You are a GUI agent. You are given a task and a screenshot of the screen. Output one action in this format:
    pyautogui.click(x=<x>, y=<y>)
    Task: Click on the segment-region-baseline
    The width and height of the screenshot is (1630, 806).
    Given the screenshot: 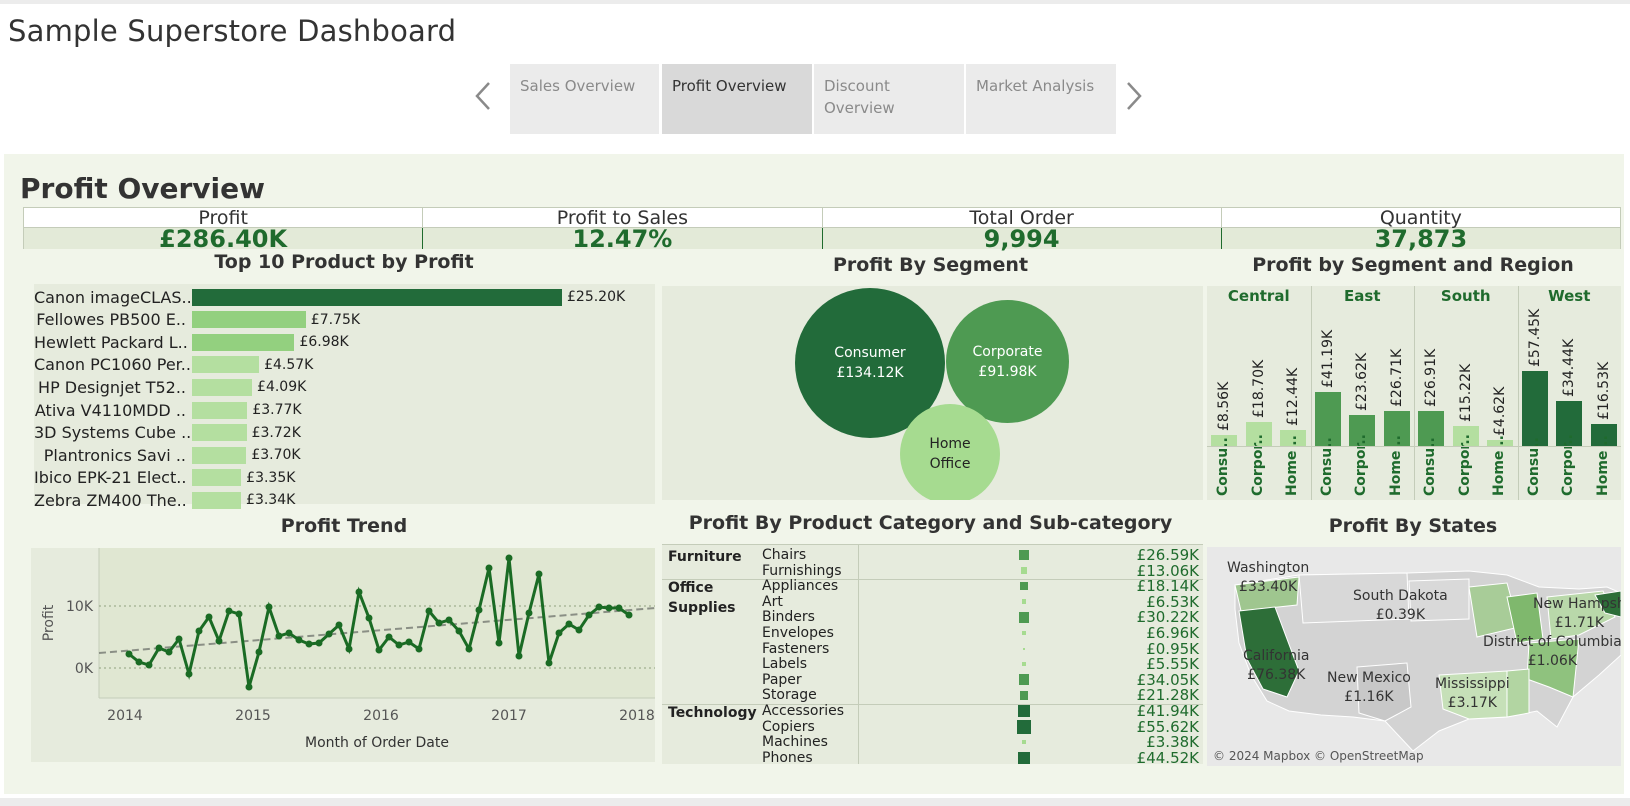 What is the action you would take?
    pyautogui.click(x=1414, y=446)
    